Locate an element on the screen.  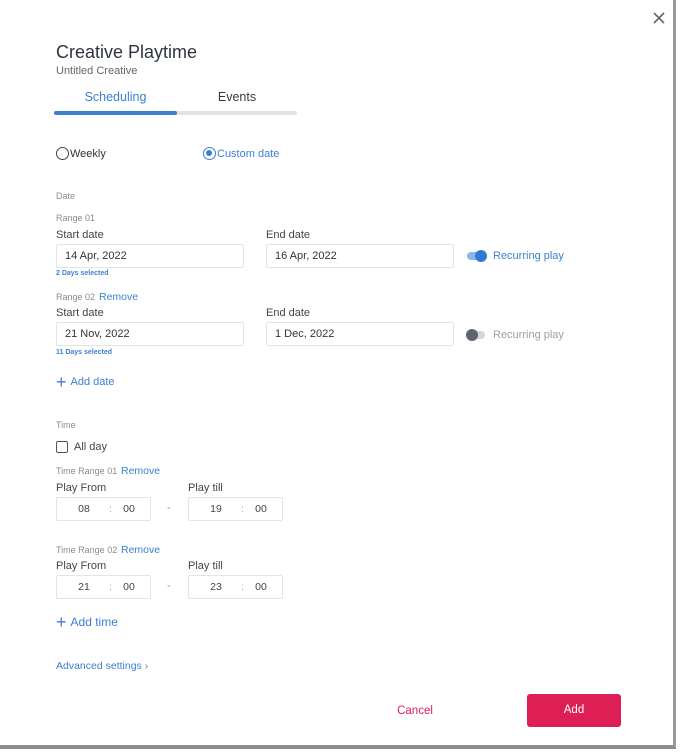
tab-events: Events is located at coordinates (237, 101).